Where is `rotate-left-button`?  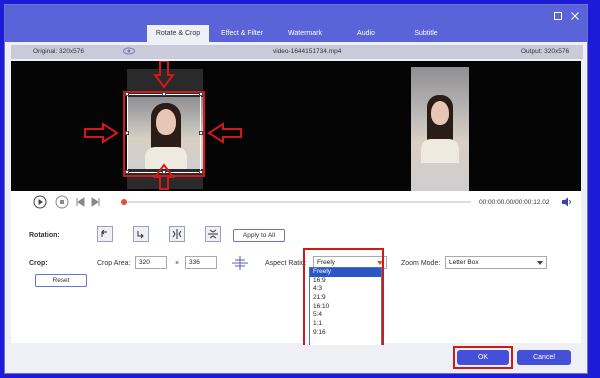 rotate-left-button is located at coordinates (105, 234).